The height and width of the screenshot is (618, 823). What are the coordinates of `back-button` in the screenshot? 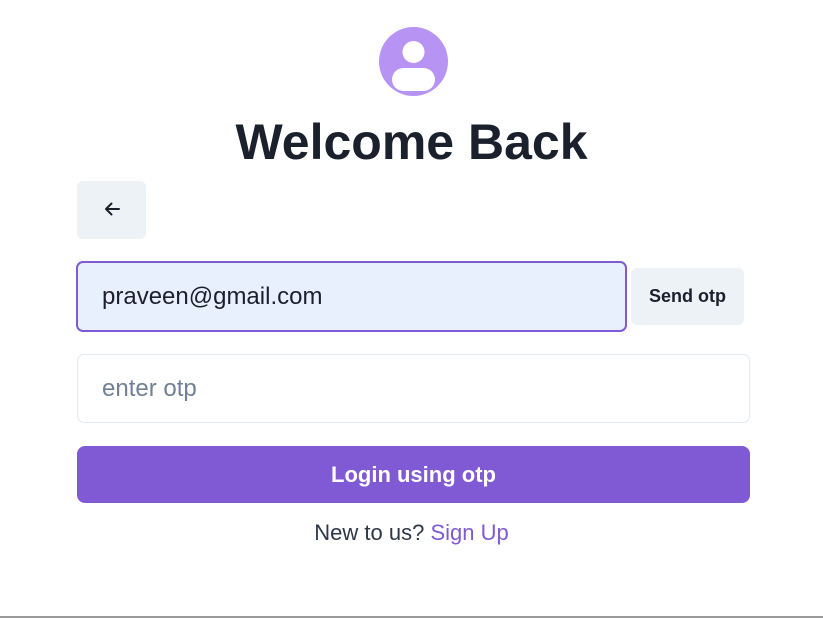 It's located at (111, 210).